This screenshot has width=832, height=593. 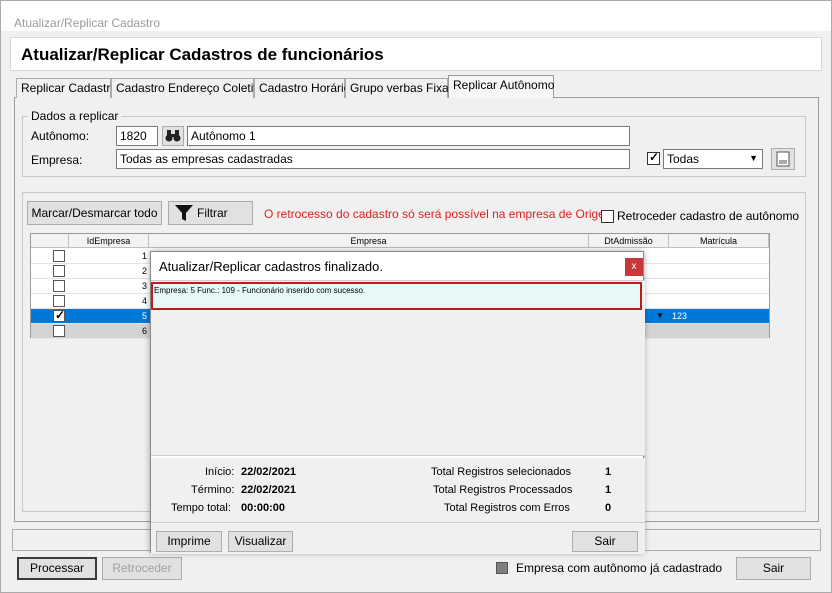 I want to click on total-selecionados-text: 1, so click(x=608, y=472).